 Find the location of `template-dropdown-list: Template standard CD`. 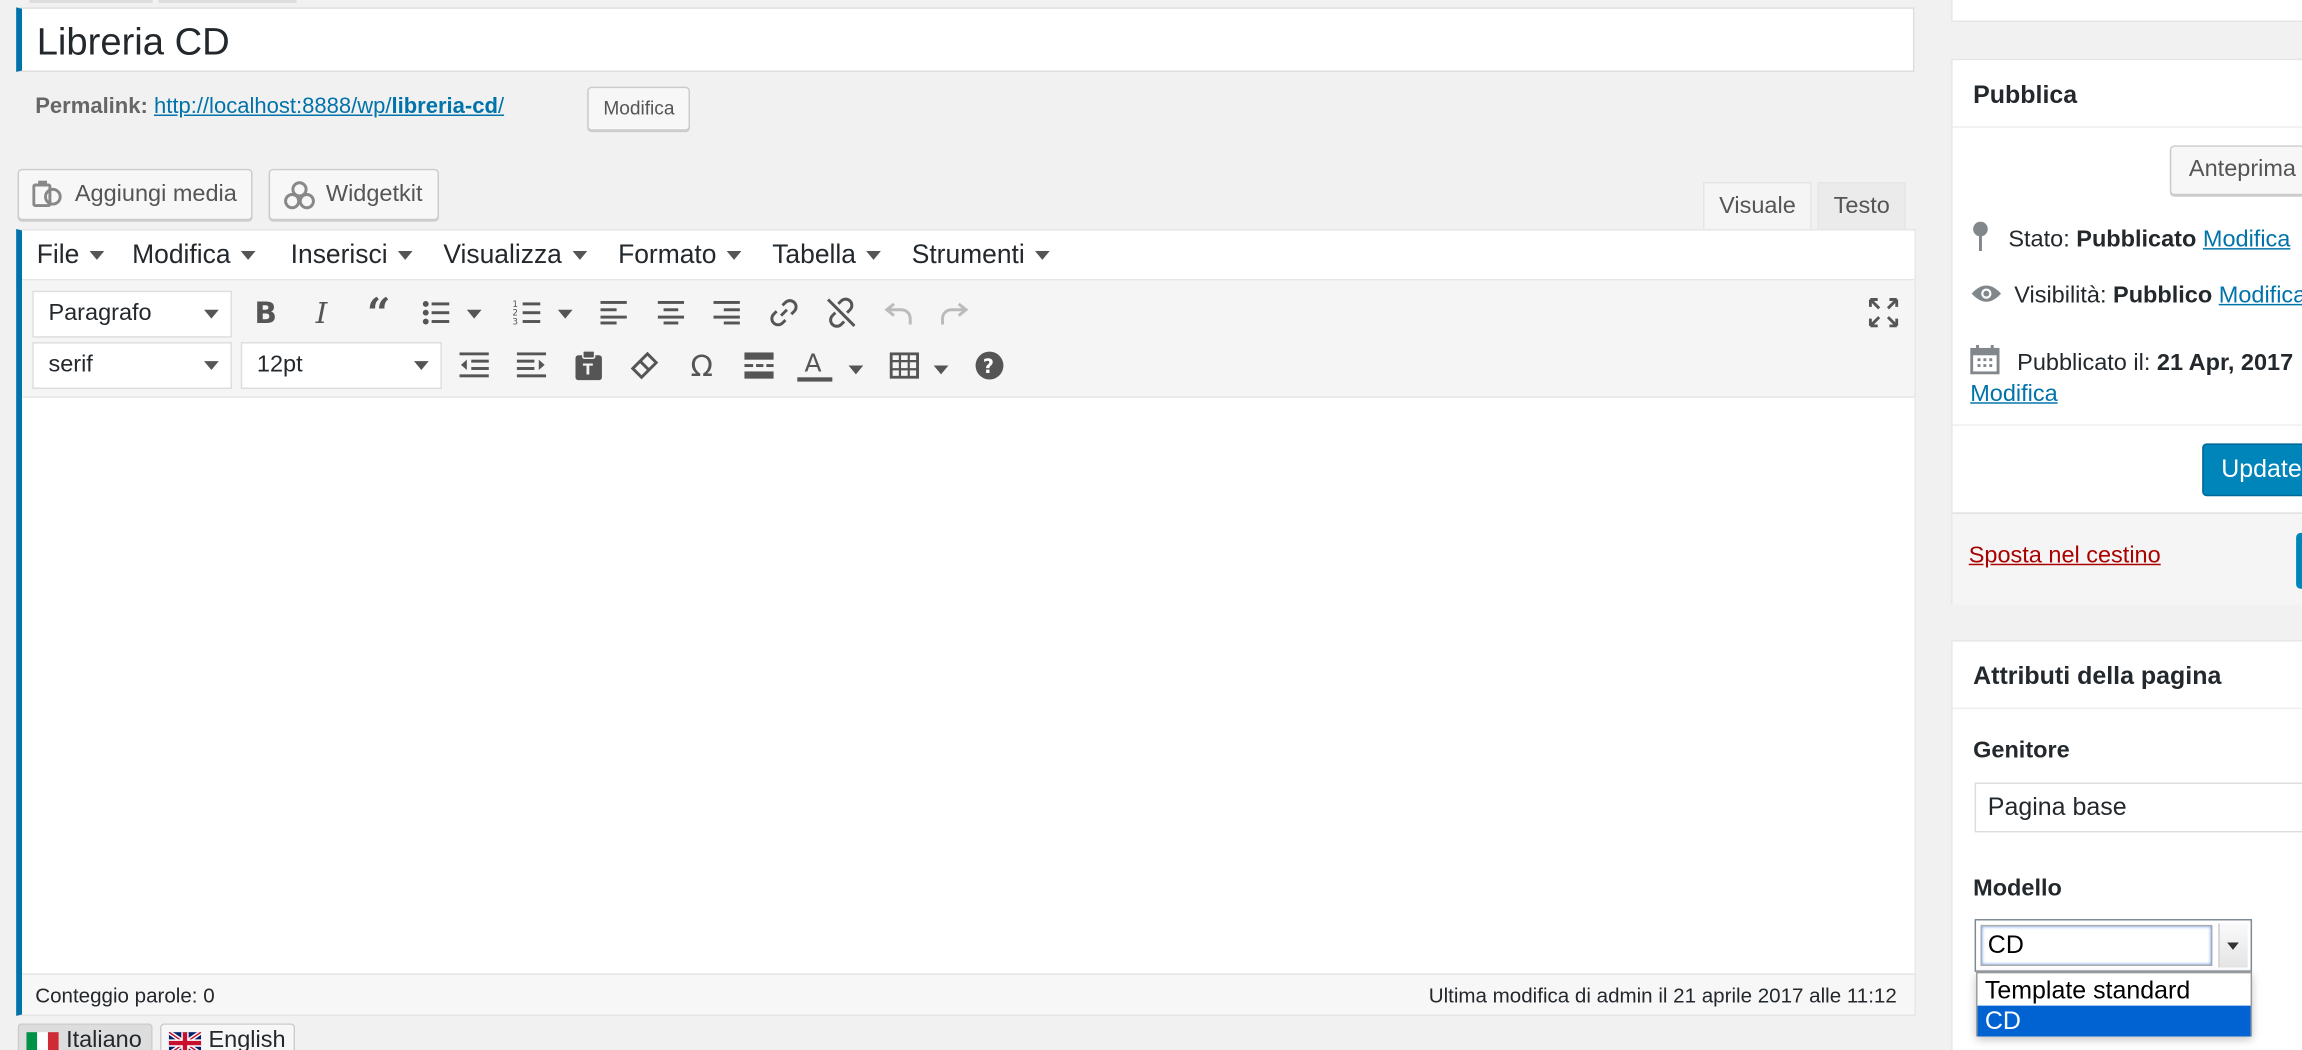

template-dropdown-list: Template standard CD is located at coordinates (2114, 1004).